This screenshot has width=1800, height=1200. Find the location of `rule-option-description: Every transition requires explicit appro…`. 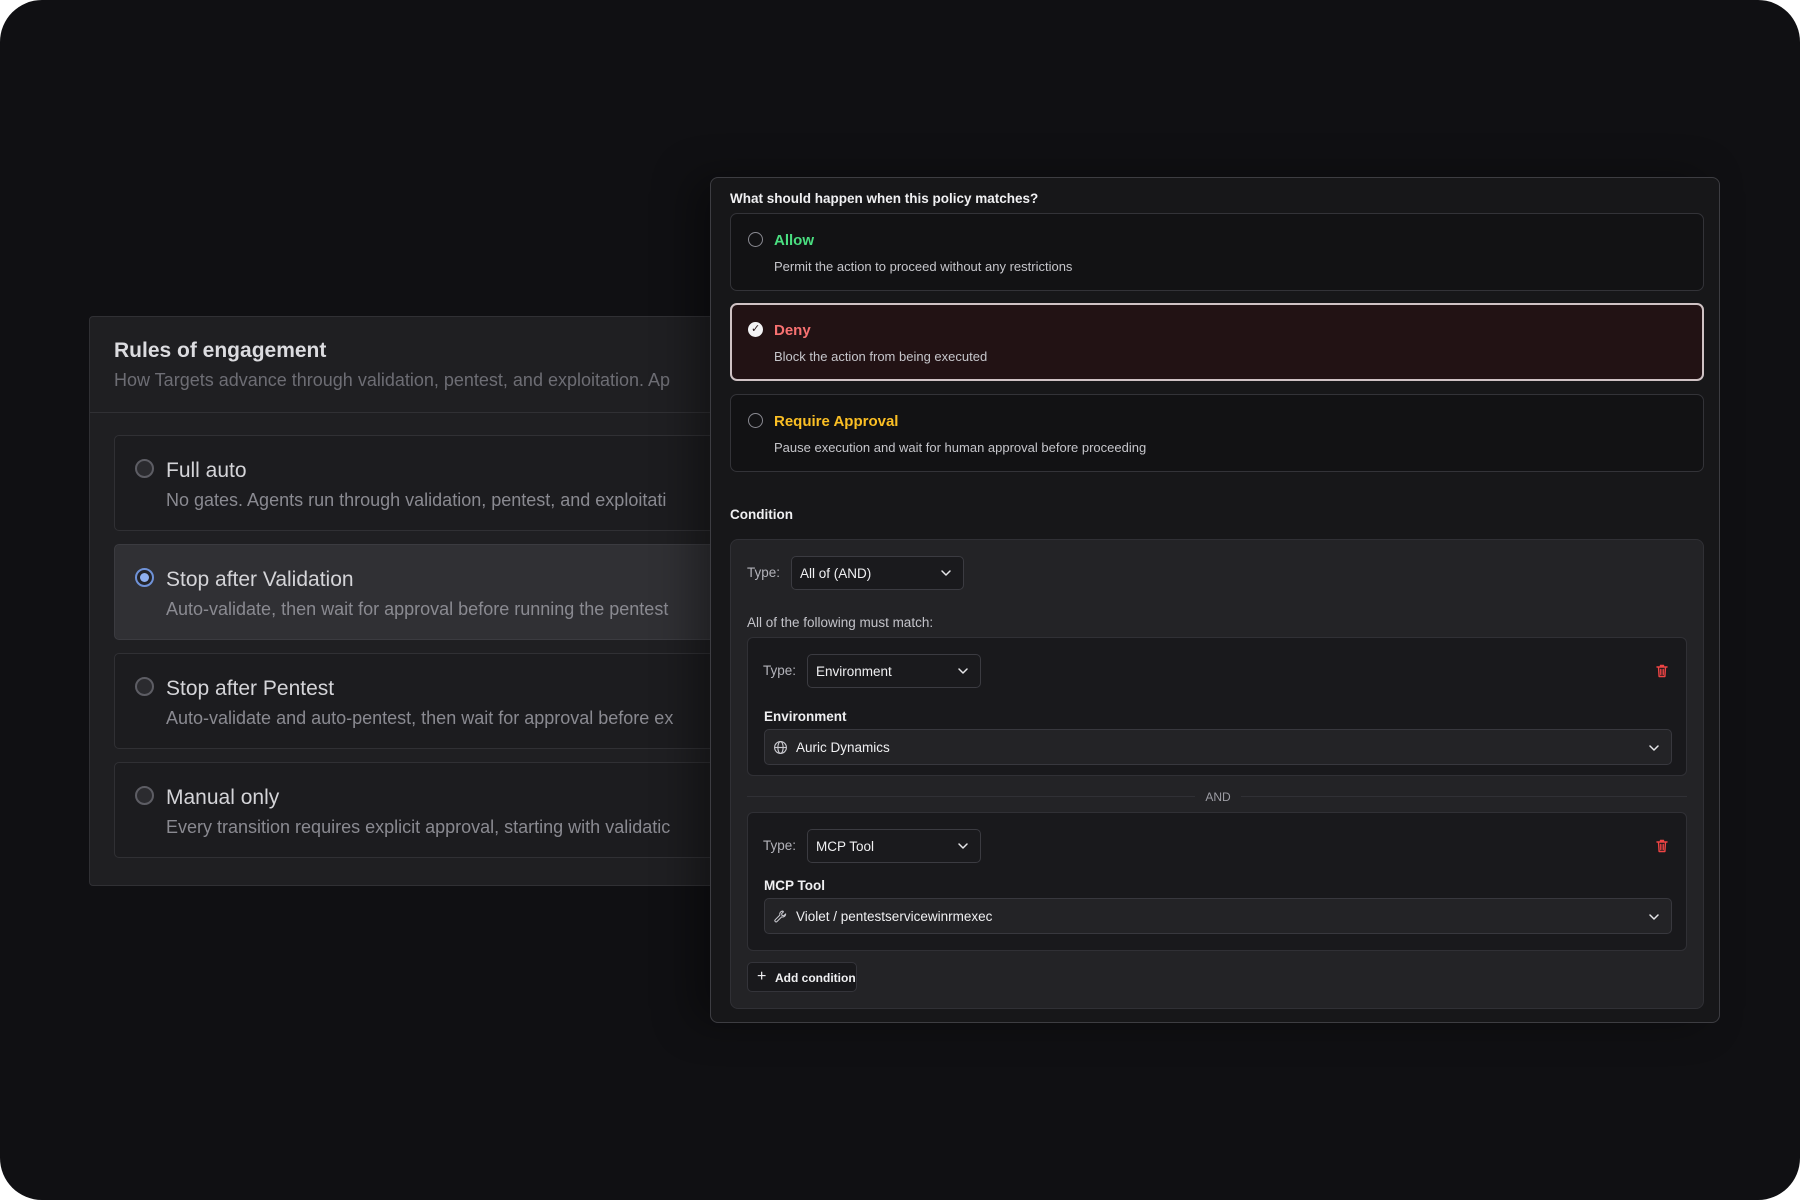

rule-option-description: Every transition requires explicit appro… is located at coordinates (418, 827).